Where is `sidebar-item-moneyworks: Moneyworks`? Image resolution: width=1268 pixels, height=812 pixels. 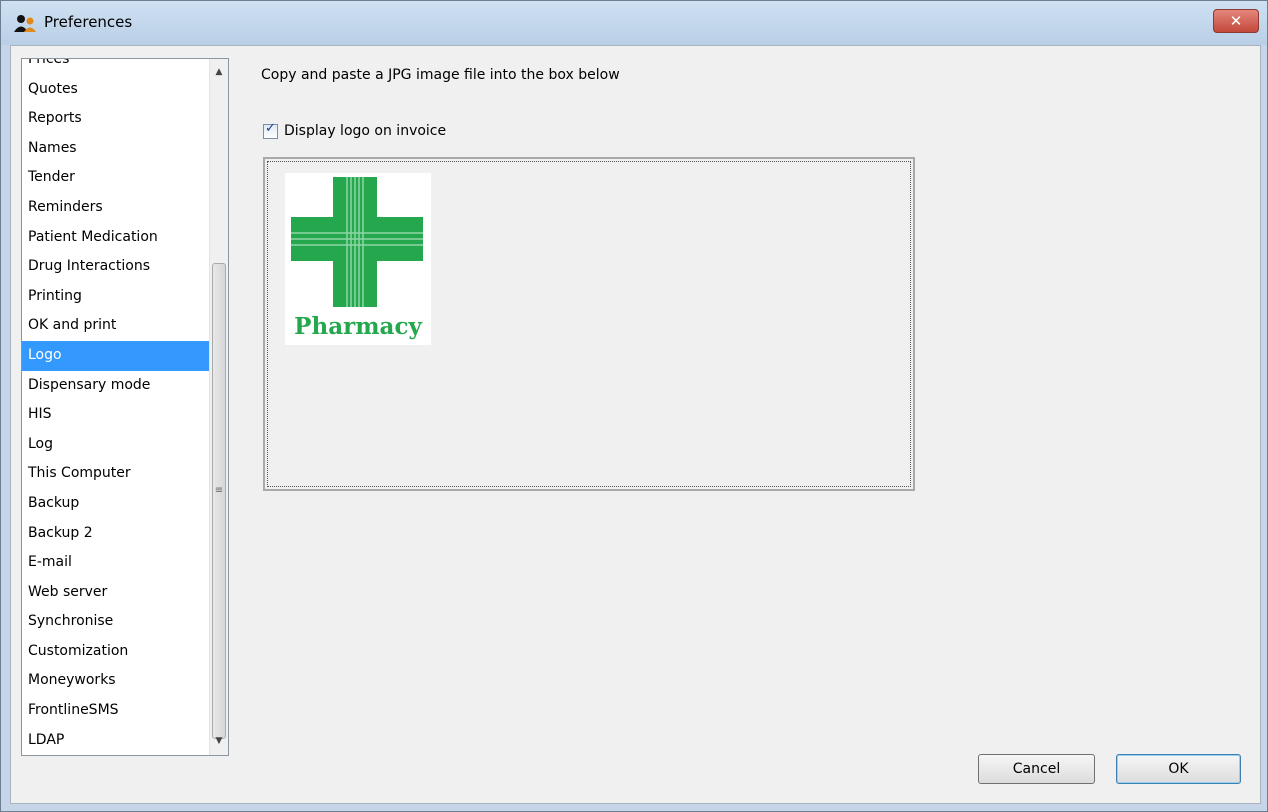 sidebar-item-moneyworks: Moneyworks is located at coordinates (116, 681).